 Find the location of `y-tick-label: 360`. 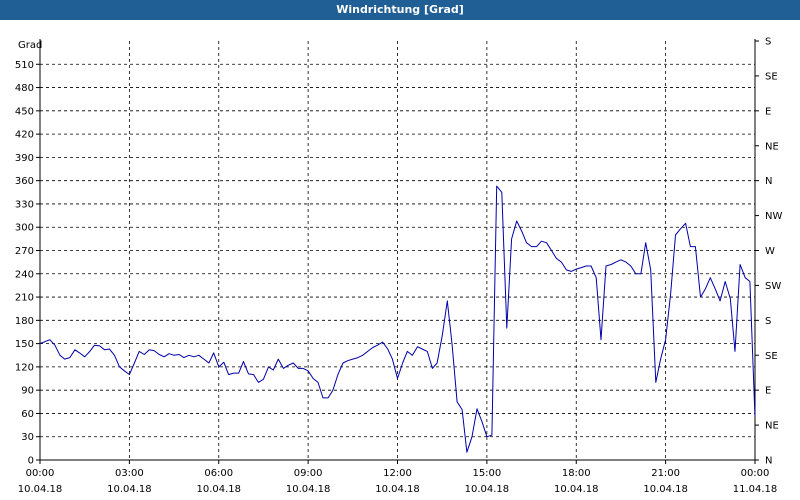

y-tick-label: 360 is located at coordinates (24, 181).